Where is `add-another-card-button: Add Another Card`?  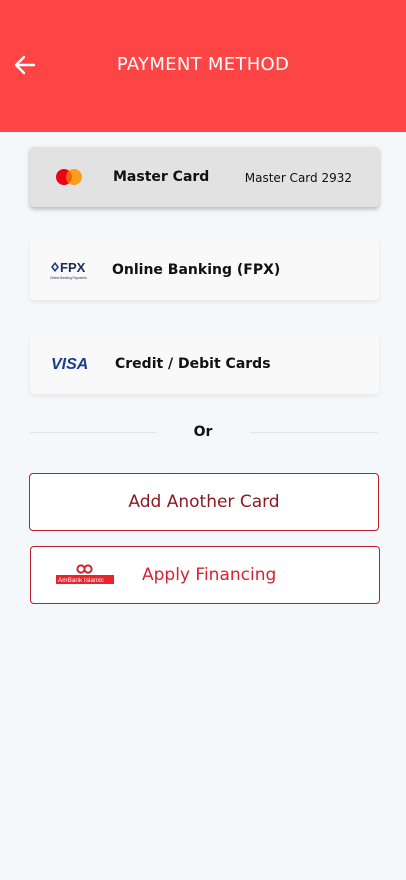
add-another-card-button: Add Another Card is located at coordinates (204, 502).